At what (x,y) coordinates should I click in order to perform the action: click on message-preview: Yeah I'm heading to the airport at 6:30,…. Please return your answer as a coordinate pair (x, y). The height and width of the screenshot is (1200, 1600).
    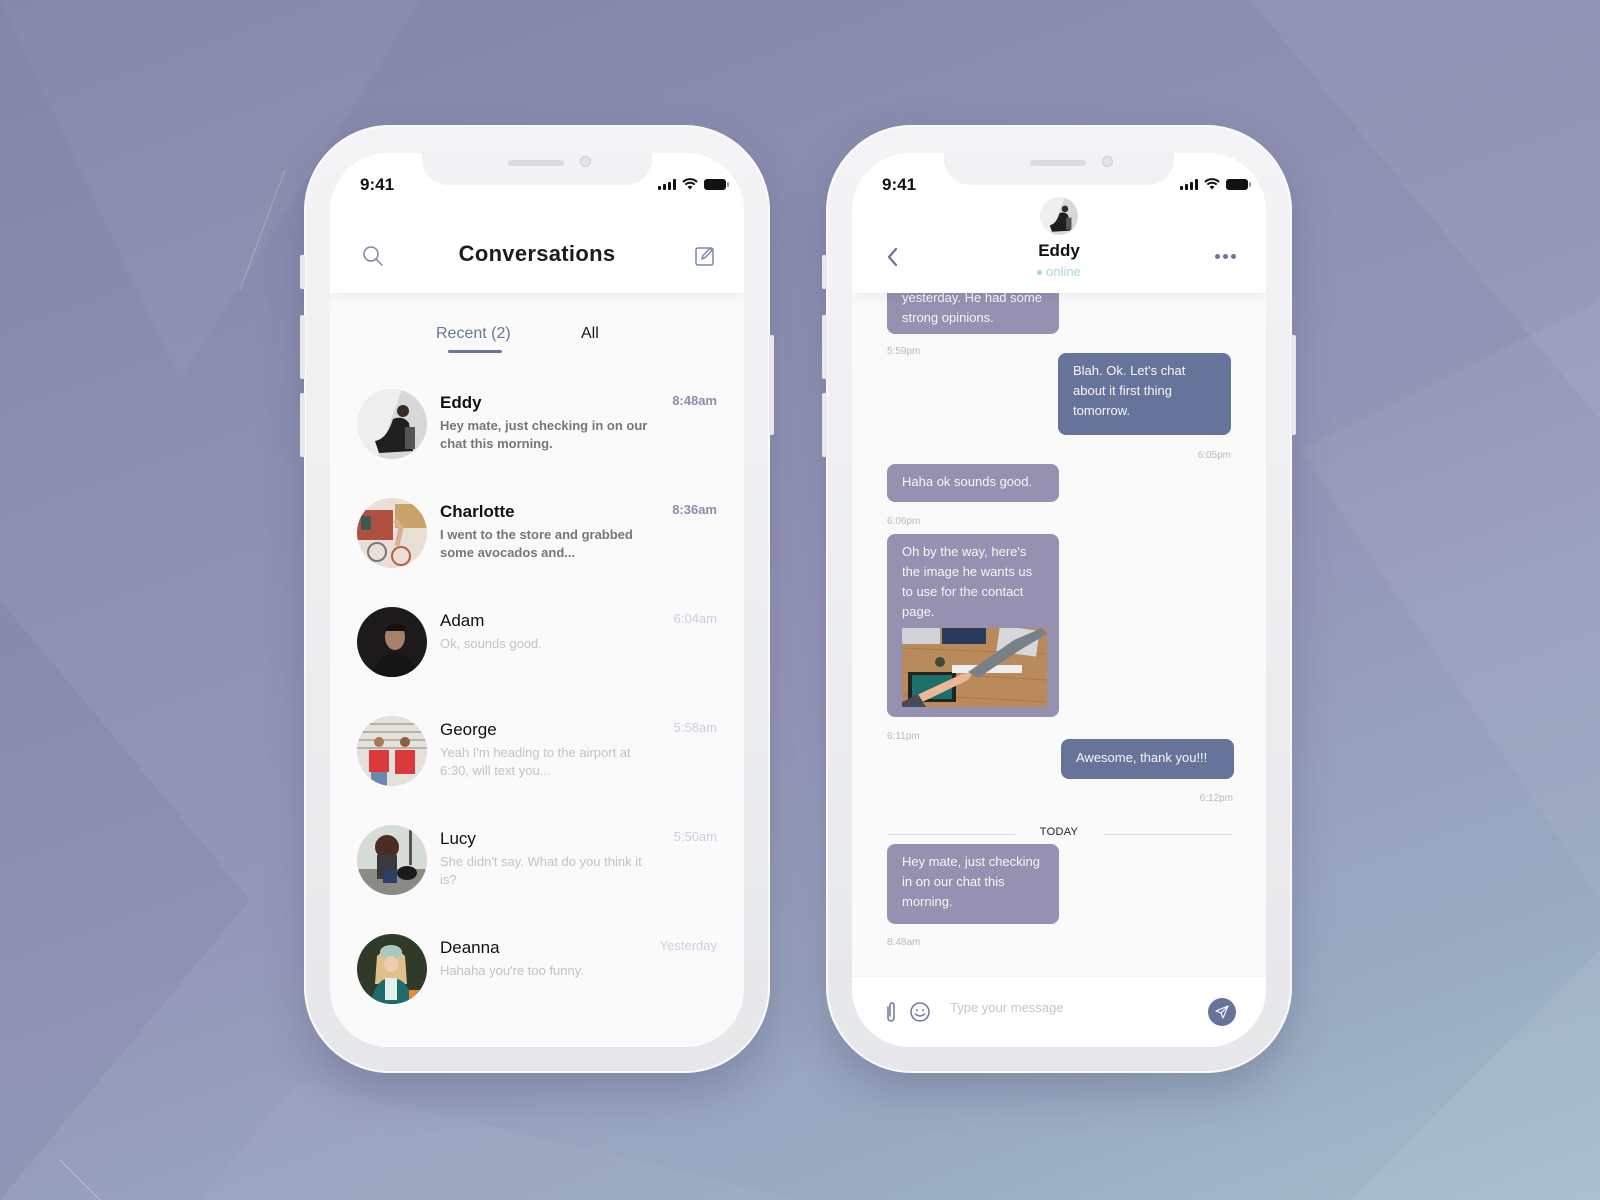
    Looking at the image, I should click on (535, 761).